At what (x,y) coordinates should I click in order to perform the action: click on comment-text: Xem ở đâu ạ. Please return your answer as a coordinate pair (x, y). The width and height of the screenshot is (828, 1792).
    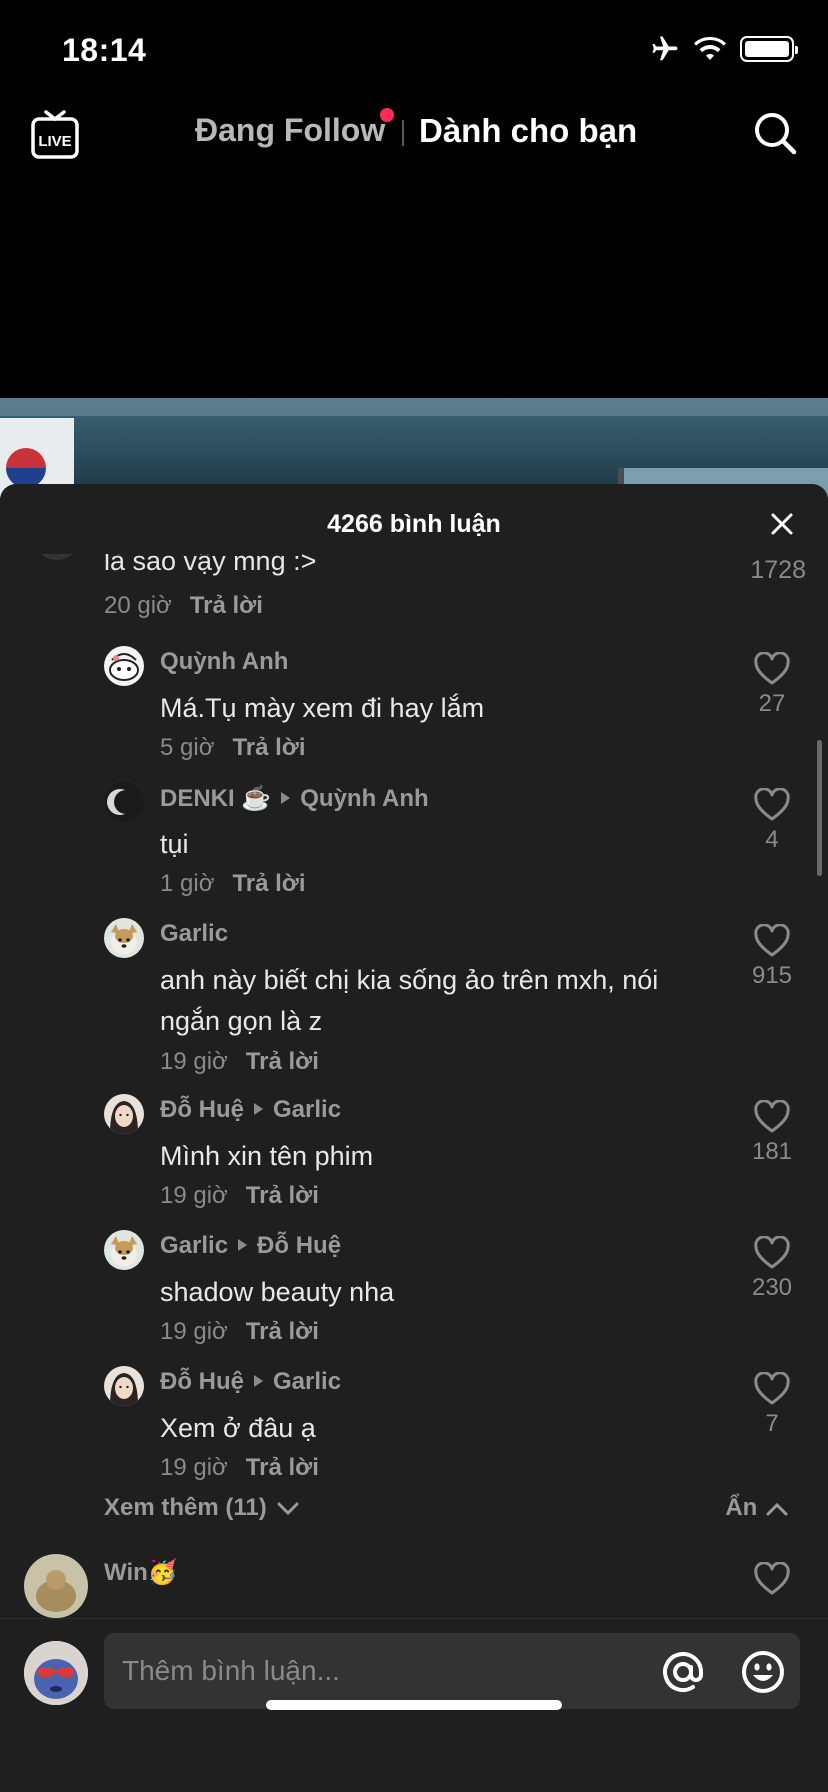
    Looking at the image, I should click on (238, 1428).